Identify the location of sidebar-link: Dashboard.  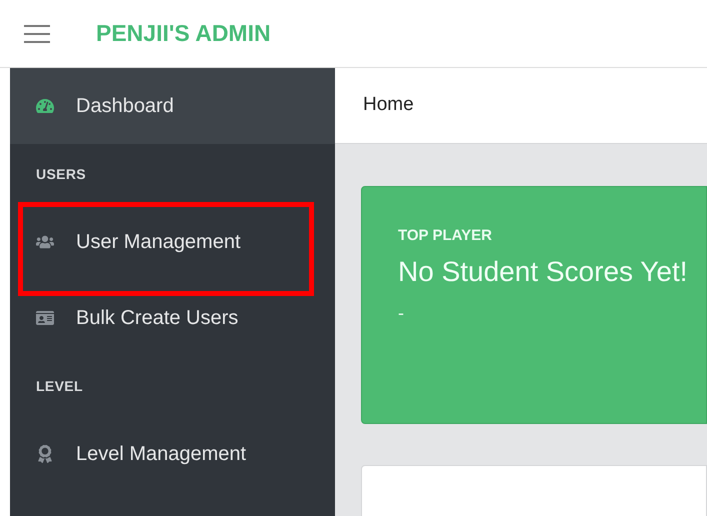
(172, 106).